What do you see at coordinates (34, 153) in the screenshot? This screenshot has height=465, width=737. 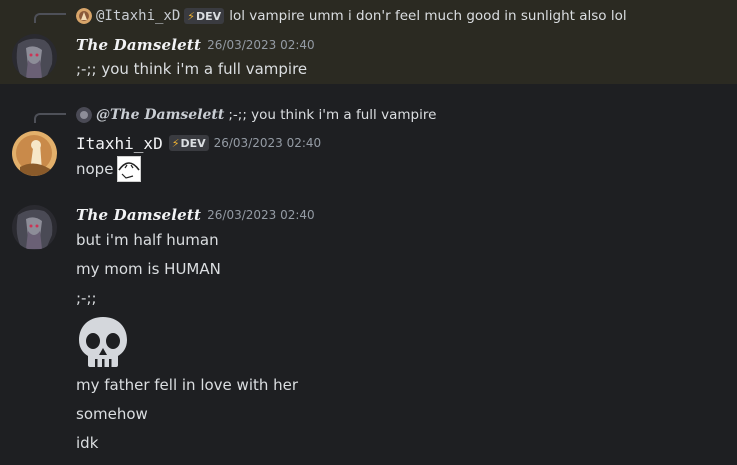 I see `avatar-itaxhi` at bounding box center [34, 153].